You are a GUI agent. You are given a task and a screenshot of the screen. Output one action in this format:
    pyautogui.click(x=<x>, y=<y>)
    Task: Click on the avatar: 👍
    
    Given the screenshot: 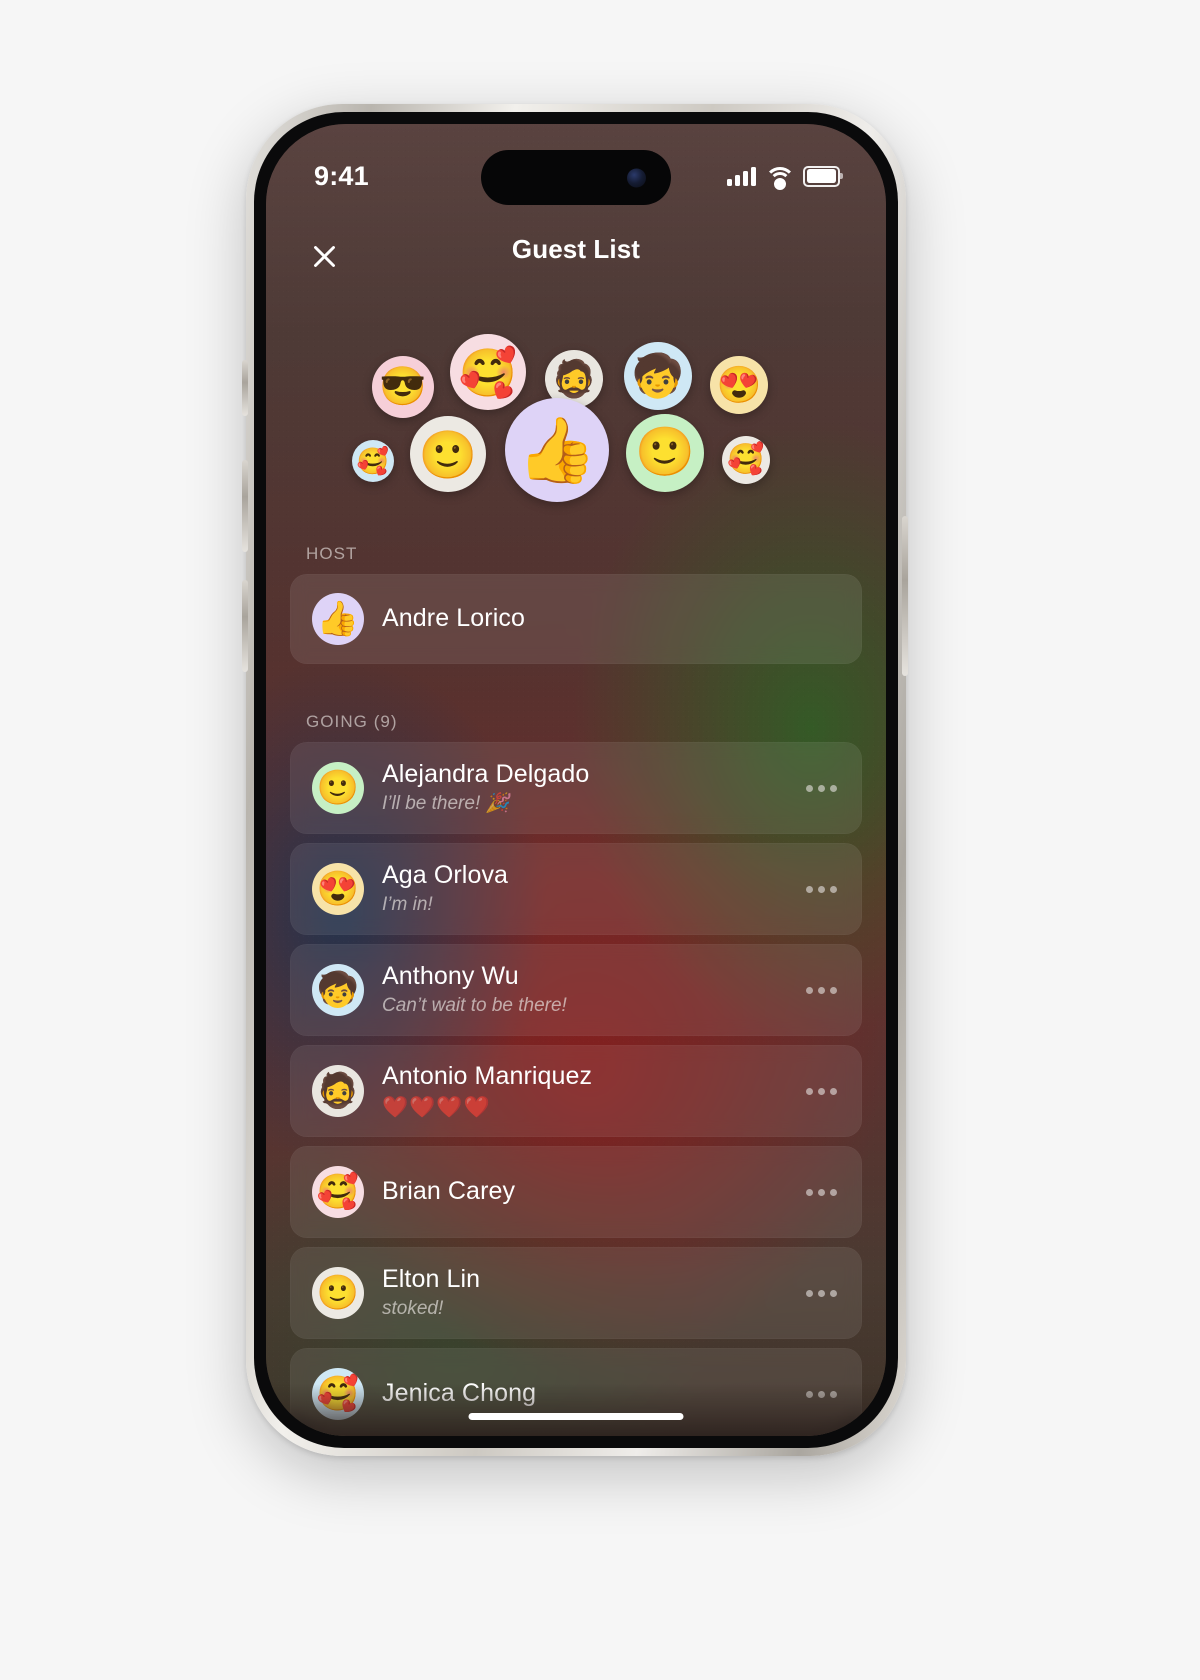 What is the action you would take?
    pyautogui.click(x=338, y=619)
    